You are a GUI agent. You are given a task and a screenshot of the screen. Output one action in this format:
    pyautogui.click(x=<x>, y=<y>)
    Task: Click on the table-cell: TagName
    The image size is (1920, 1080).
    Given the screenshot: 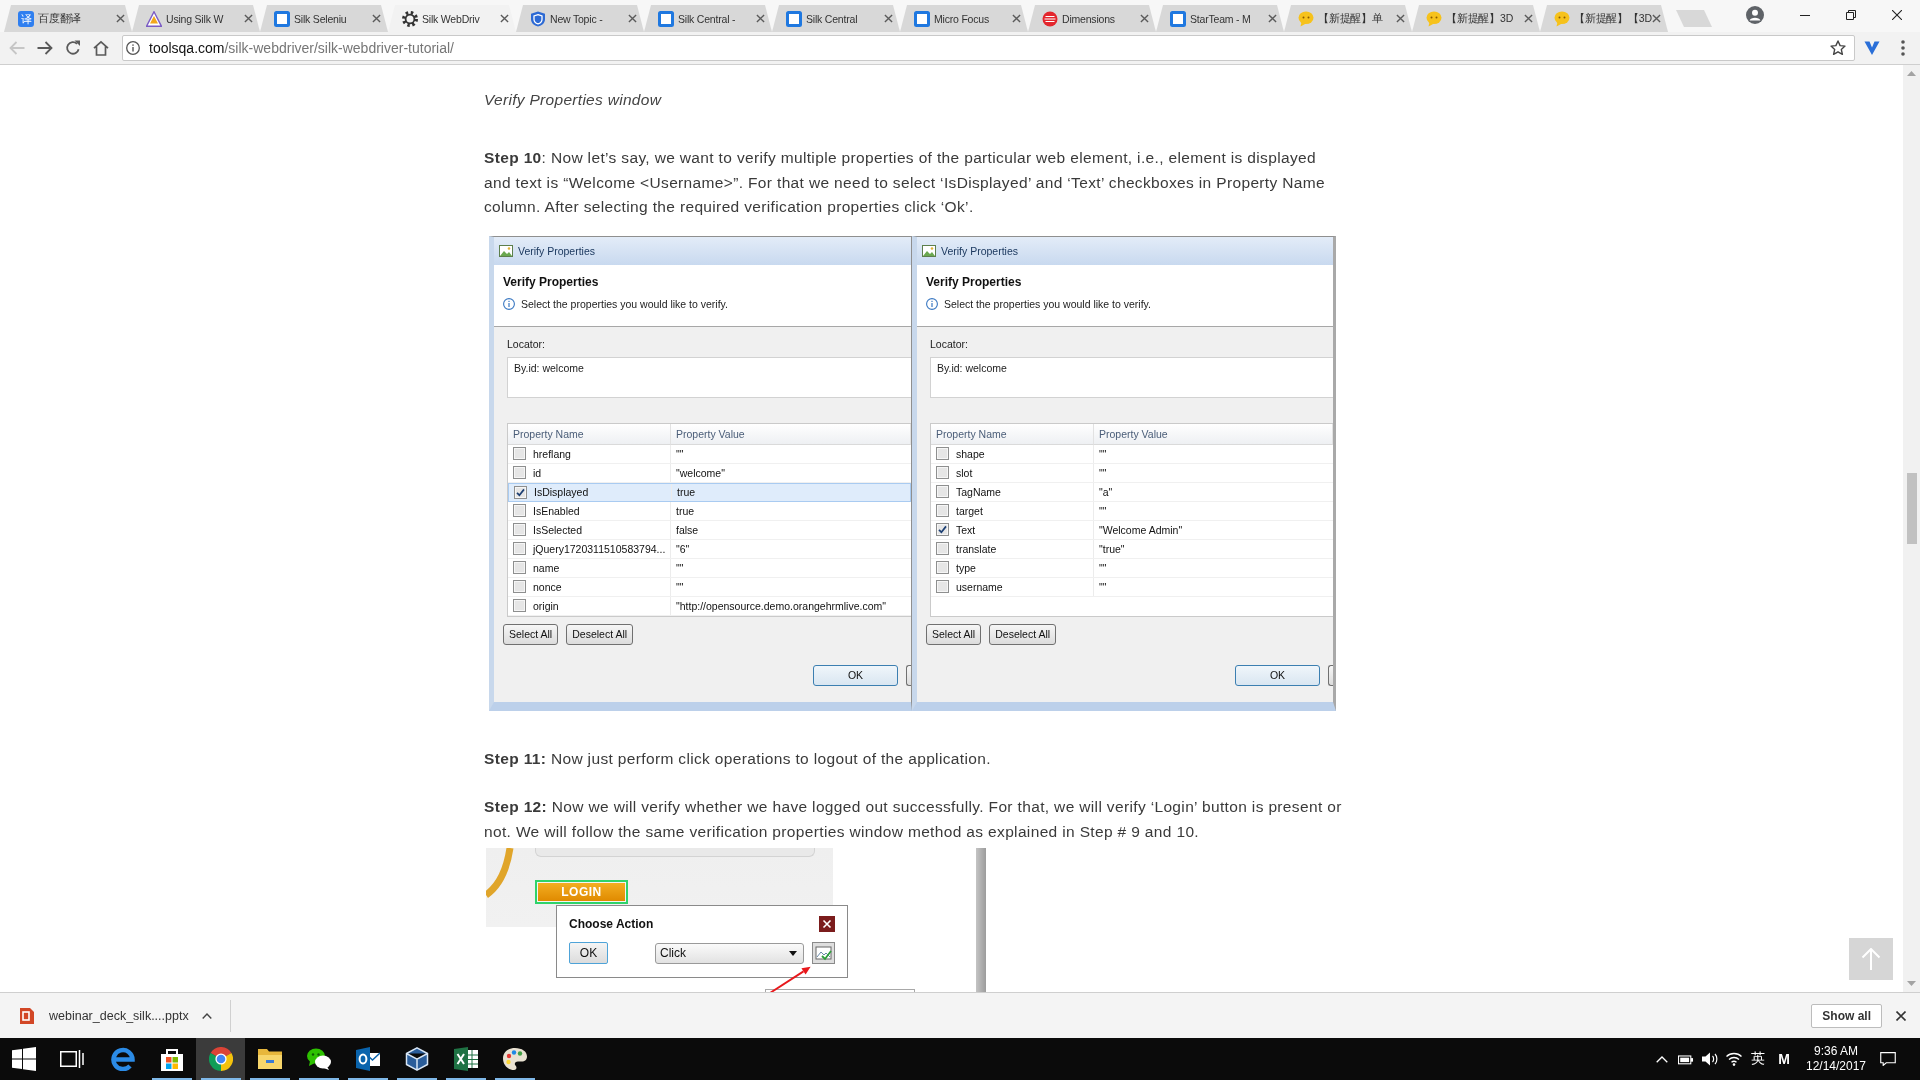 What is the action you would take?
    pyautogui.click(x=978, y=491)
    